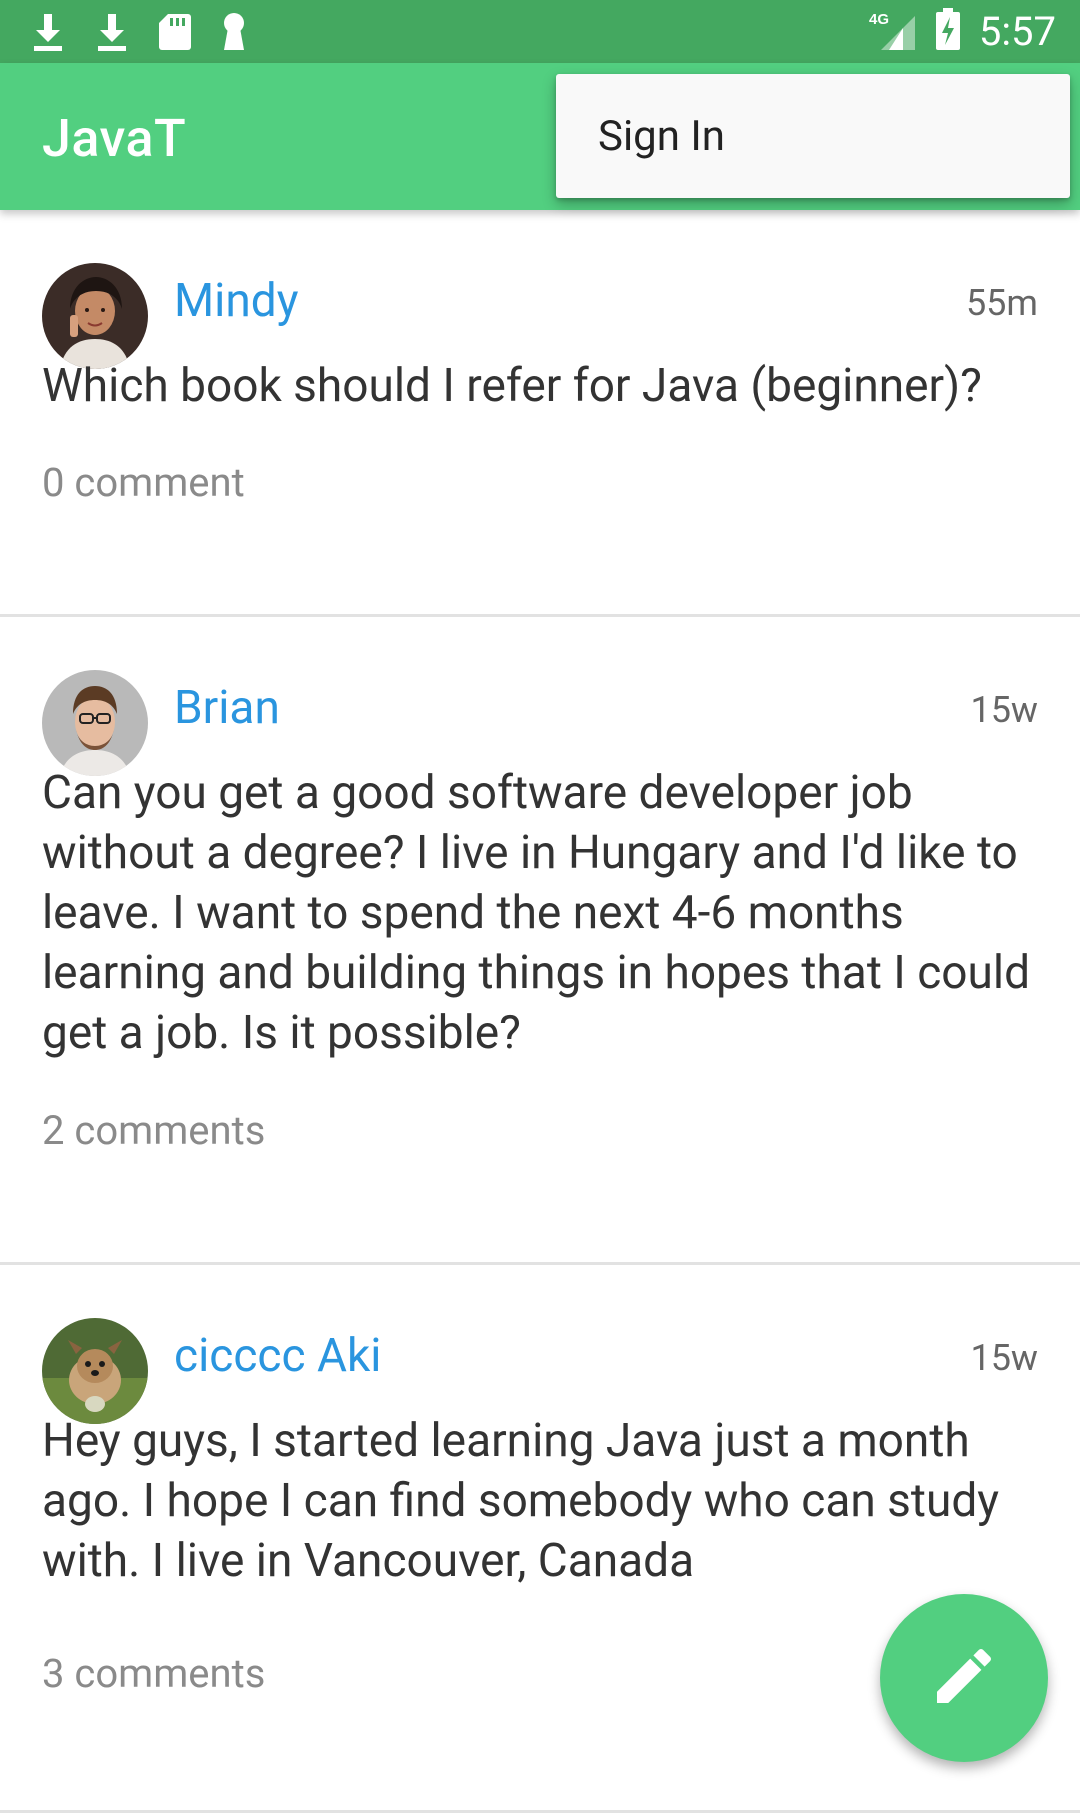  I want to click on author-name: cicccc Aki, so click(278, 1356).